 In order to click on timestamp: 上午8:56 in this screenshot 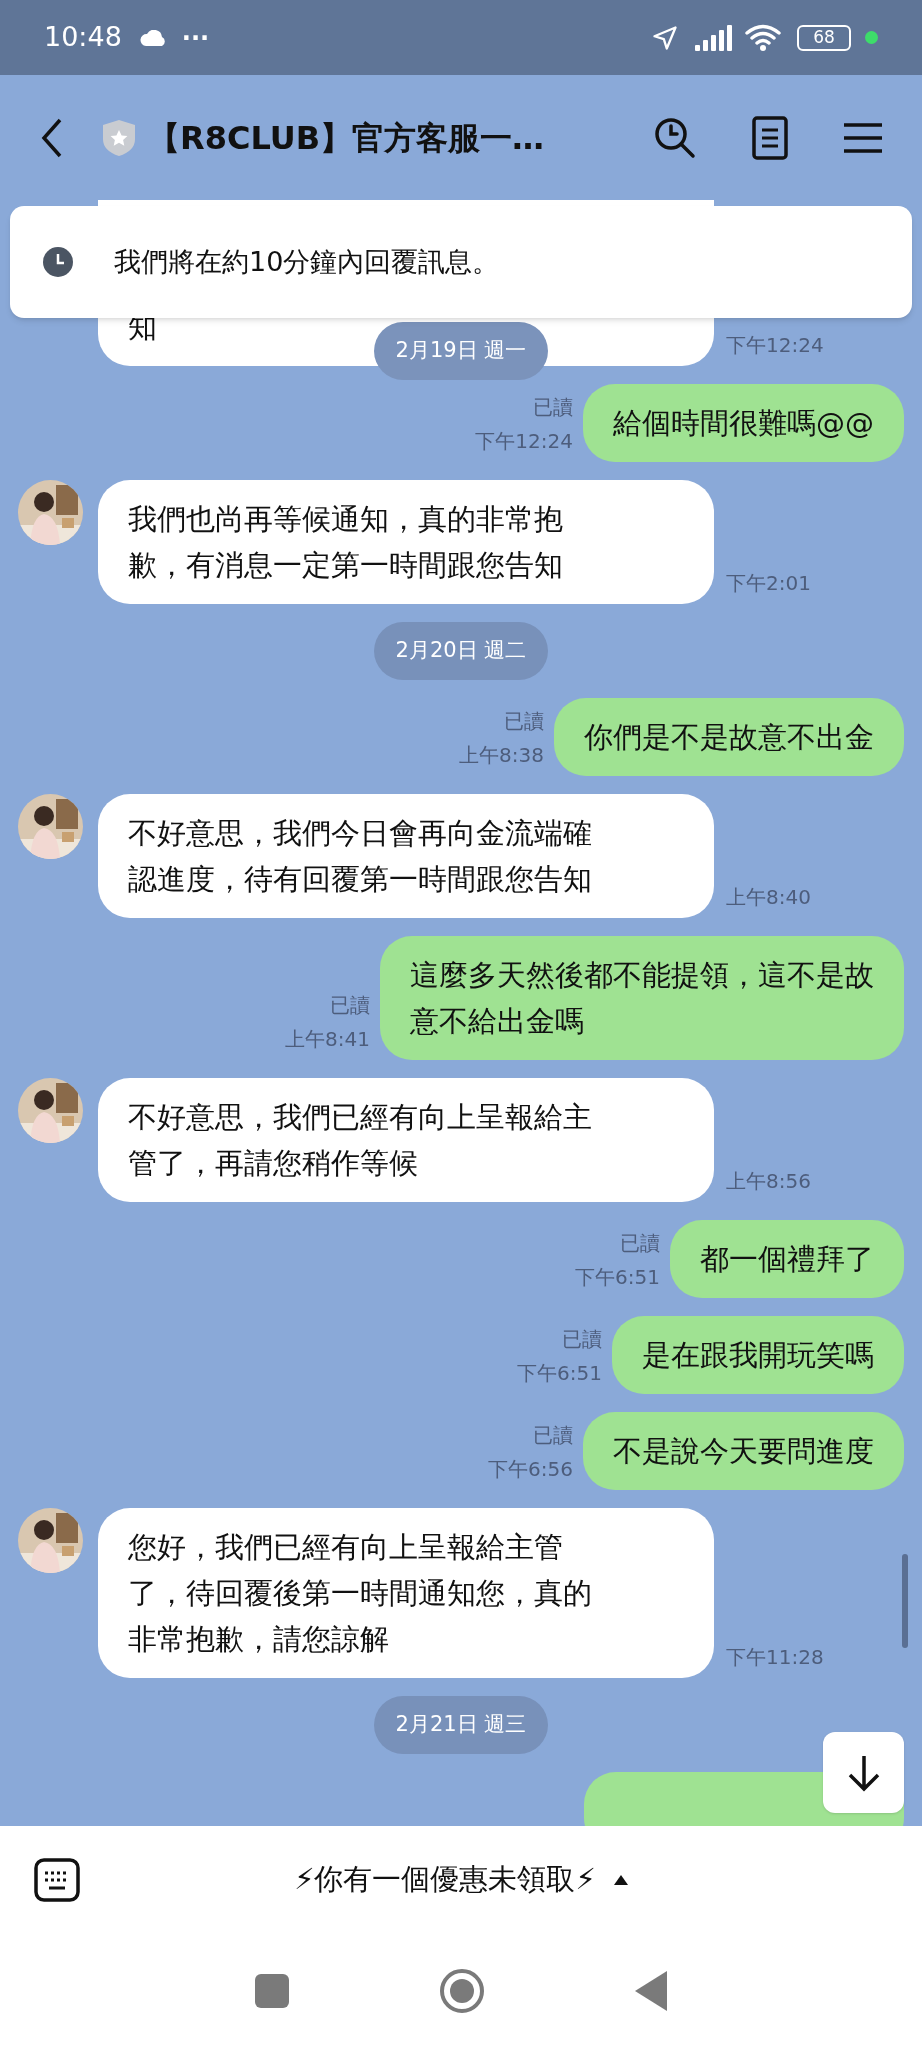, I will do `click(768, 1181)`.